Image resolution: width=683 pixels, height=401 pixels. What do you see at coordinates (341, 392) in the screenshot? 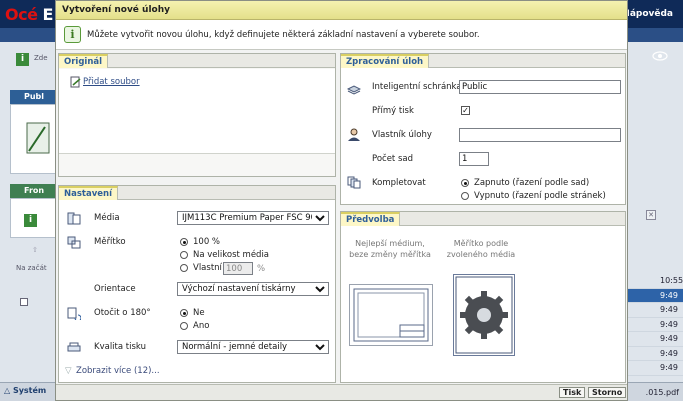
I see `dialog-footer: Tisk Storno` at bounding box center [341, 392].